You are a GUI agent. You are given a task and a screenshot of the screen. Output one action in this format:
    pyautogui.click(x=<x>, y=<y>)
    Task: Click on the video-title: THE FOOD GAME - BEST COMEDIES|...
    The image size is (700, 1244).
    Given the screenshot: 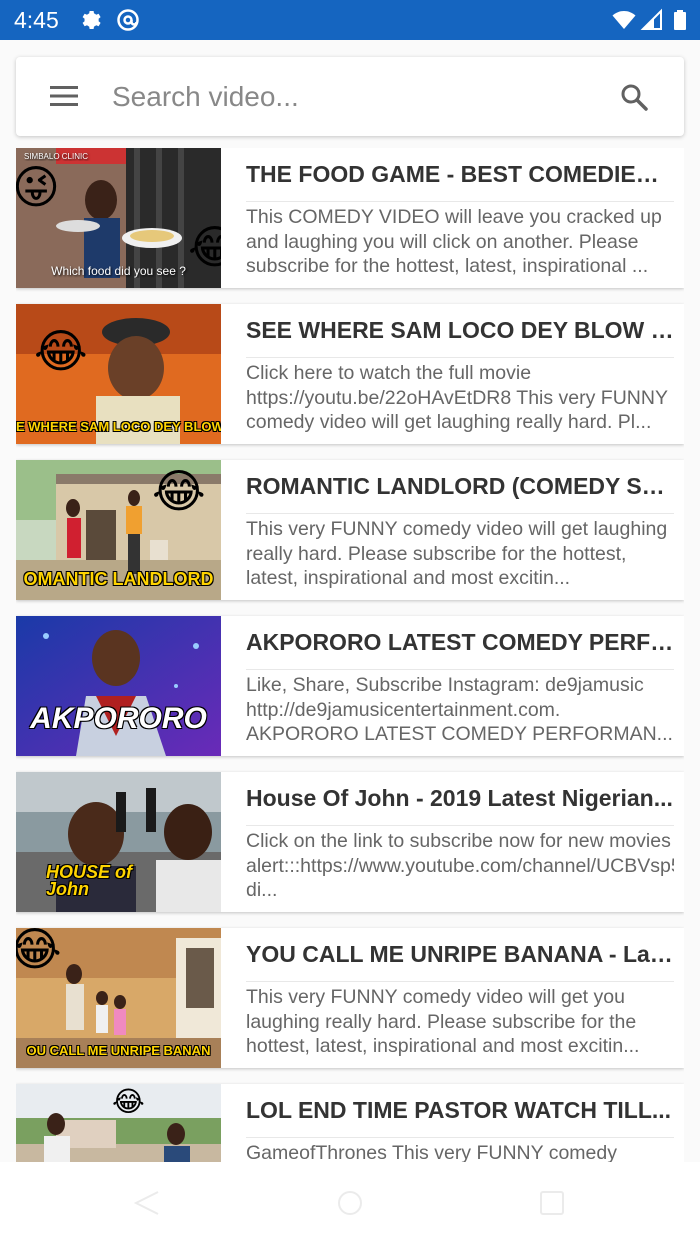 What is the action you would take?
    pyautogui.click(x=460, y=174)
    